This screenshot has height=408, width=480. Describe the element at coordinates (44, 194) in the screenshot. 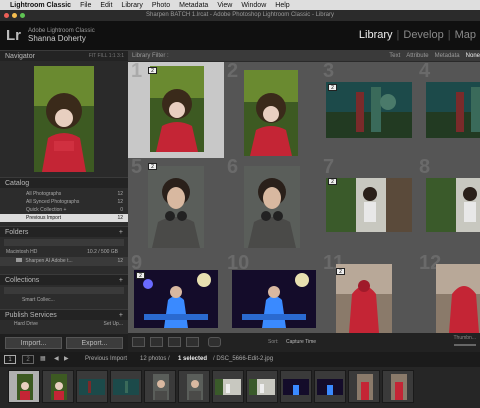

I see `catalog-row-label: All Photographs` at that location.